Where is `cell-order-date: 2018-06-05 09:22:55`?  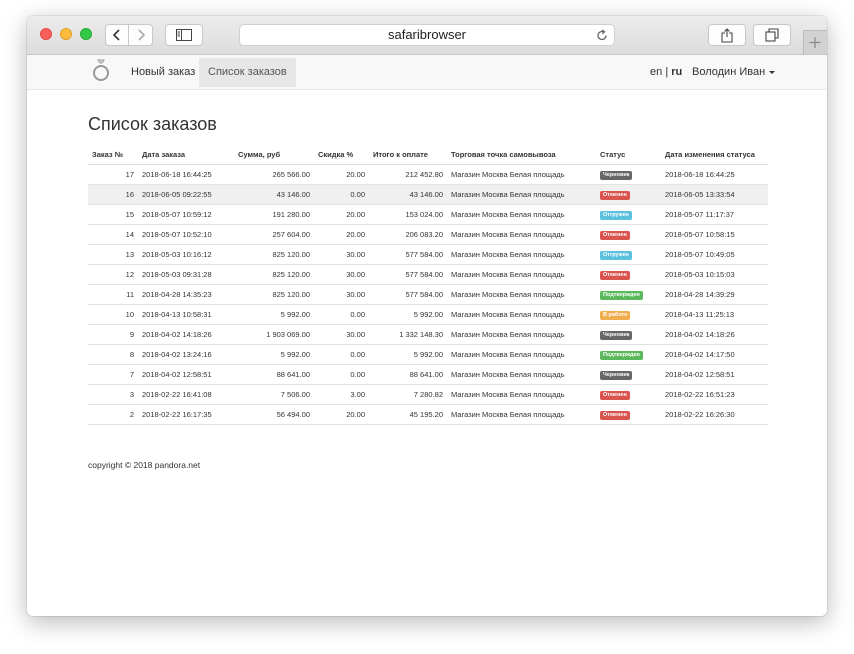
cell-order-date: 2018-06-05 09:22:55 is located at coordinates (186, 194).